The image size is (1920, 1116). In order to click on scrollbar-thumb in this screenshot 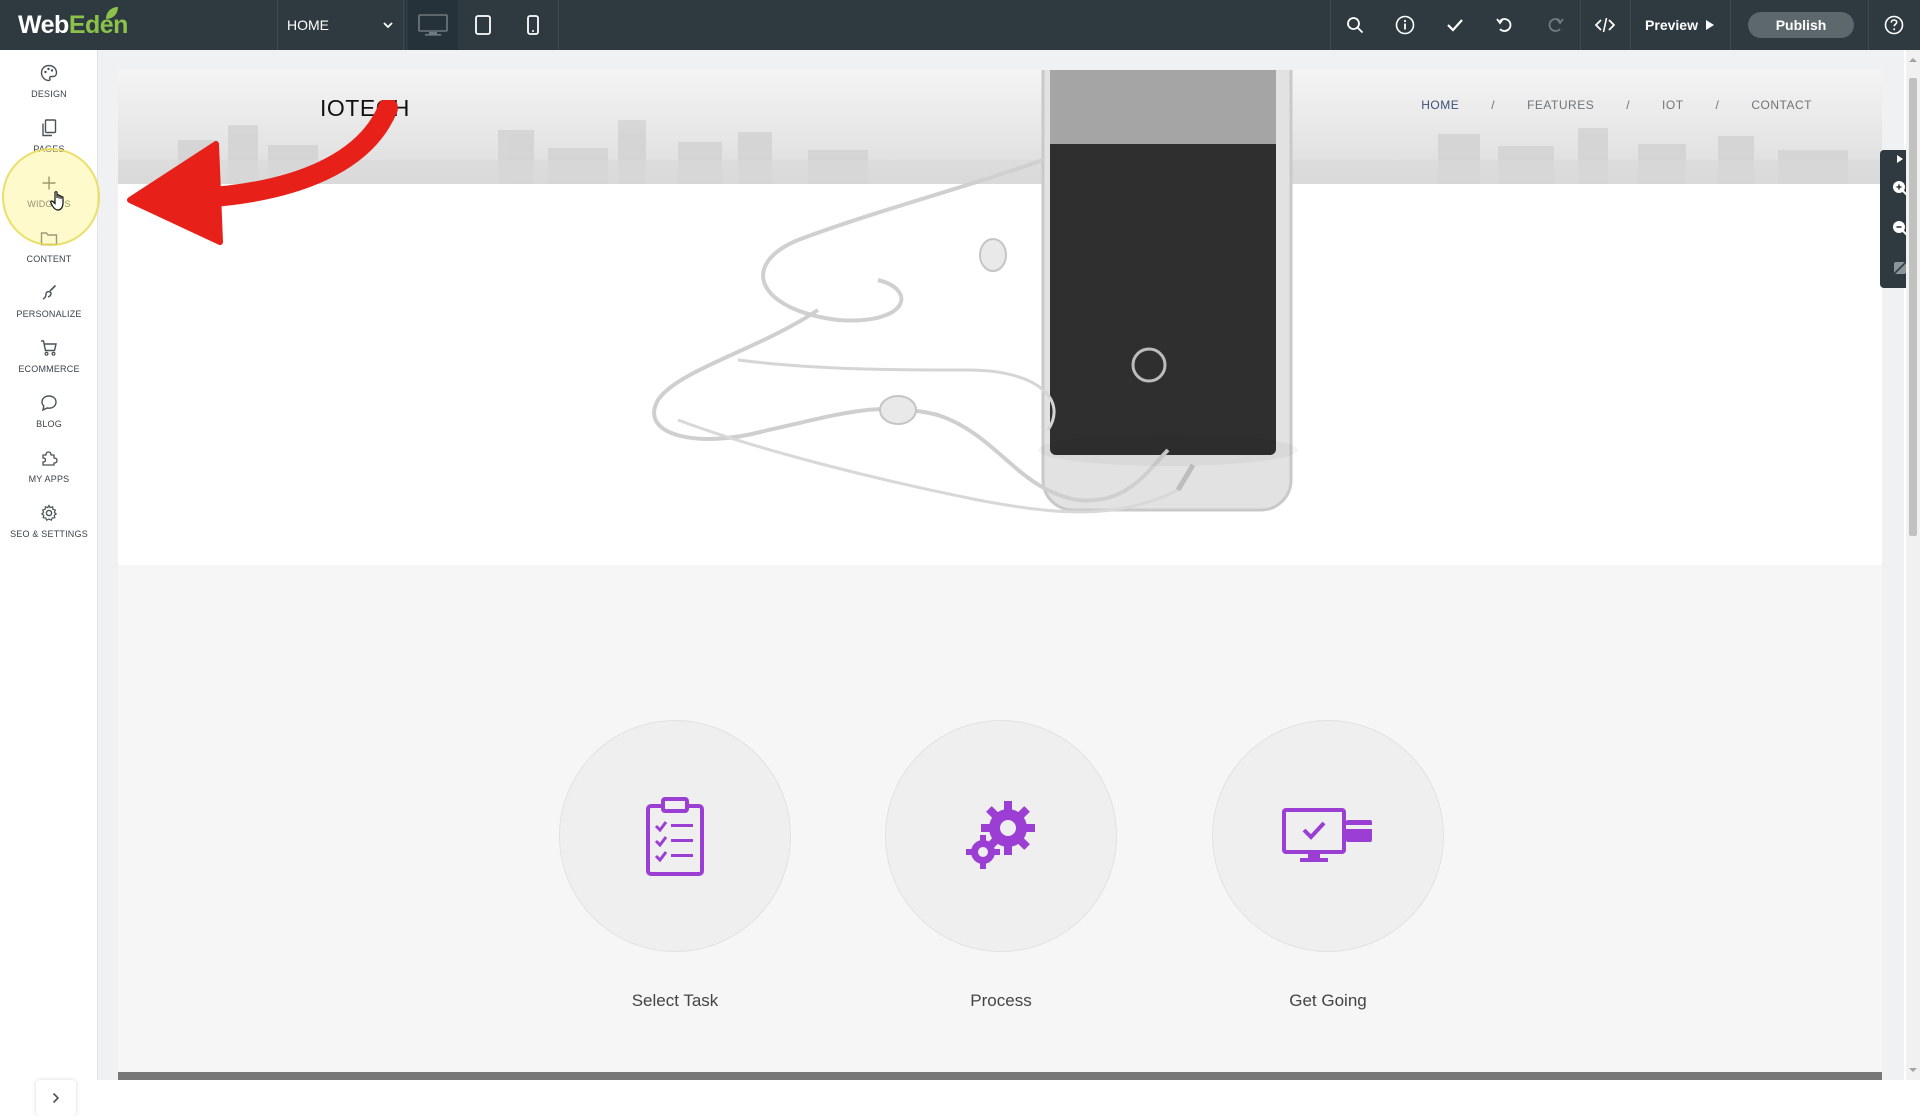, I will do `click(1913, 307)`.